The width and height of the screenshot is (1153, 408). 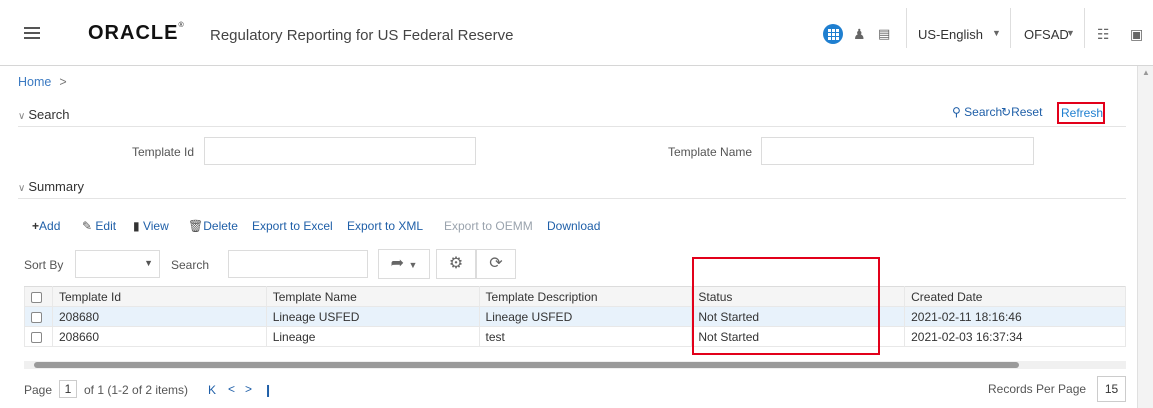 What do you see at coordinates (1046, 34) in the screenshot?
I see `user-menu: OFSAD` at bounding box center [1046, 34].